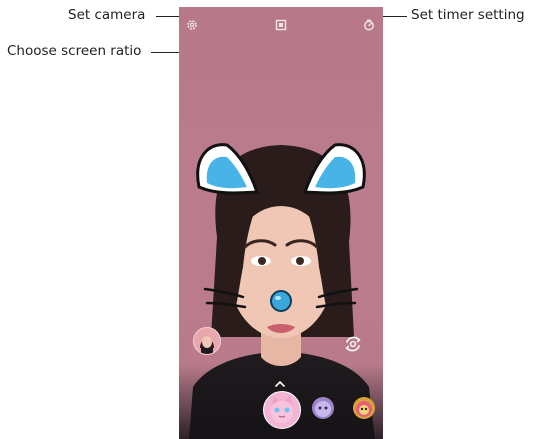 The width and height of the screenshot is (535, 439). What do you see at coordinates (323, 408) in the screenshot?
I see `purple-character-sticker` at bounding box center [323, 408].